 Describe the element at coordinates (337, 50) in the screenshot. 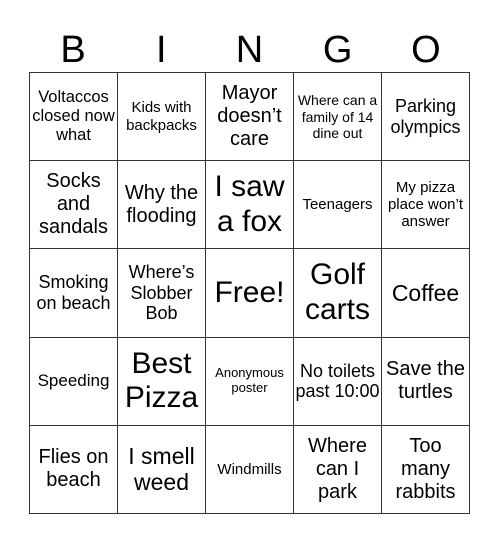

I see `header-letter-g: G` at that location.